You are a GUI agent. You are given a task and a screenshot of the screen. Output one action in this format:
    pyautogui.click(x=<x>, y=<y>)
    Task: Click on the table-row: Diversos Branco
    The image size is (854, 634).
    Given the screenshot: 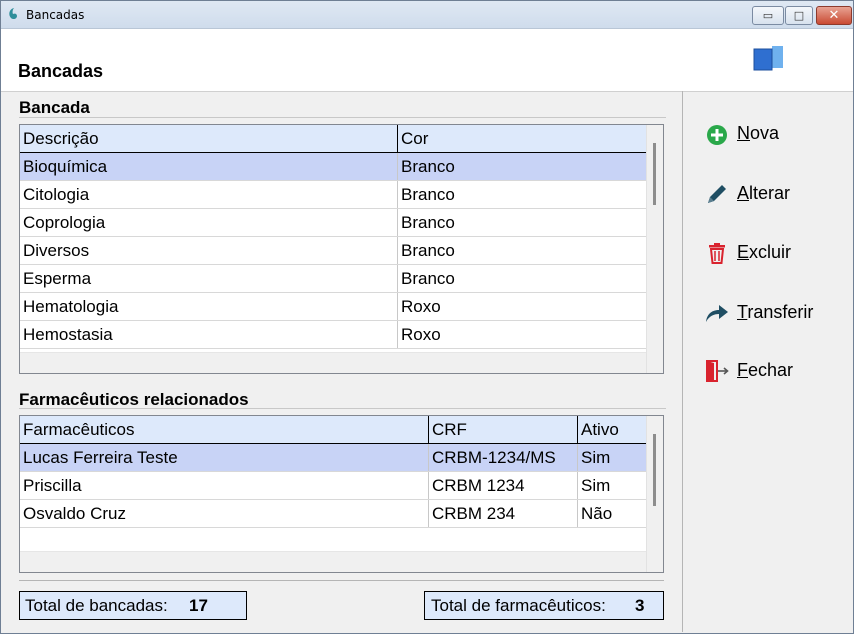 What is the action you would take?
    pyautogui.click(x=333, y=250)
    